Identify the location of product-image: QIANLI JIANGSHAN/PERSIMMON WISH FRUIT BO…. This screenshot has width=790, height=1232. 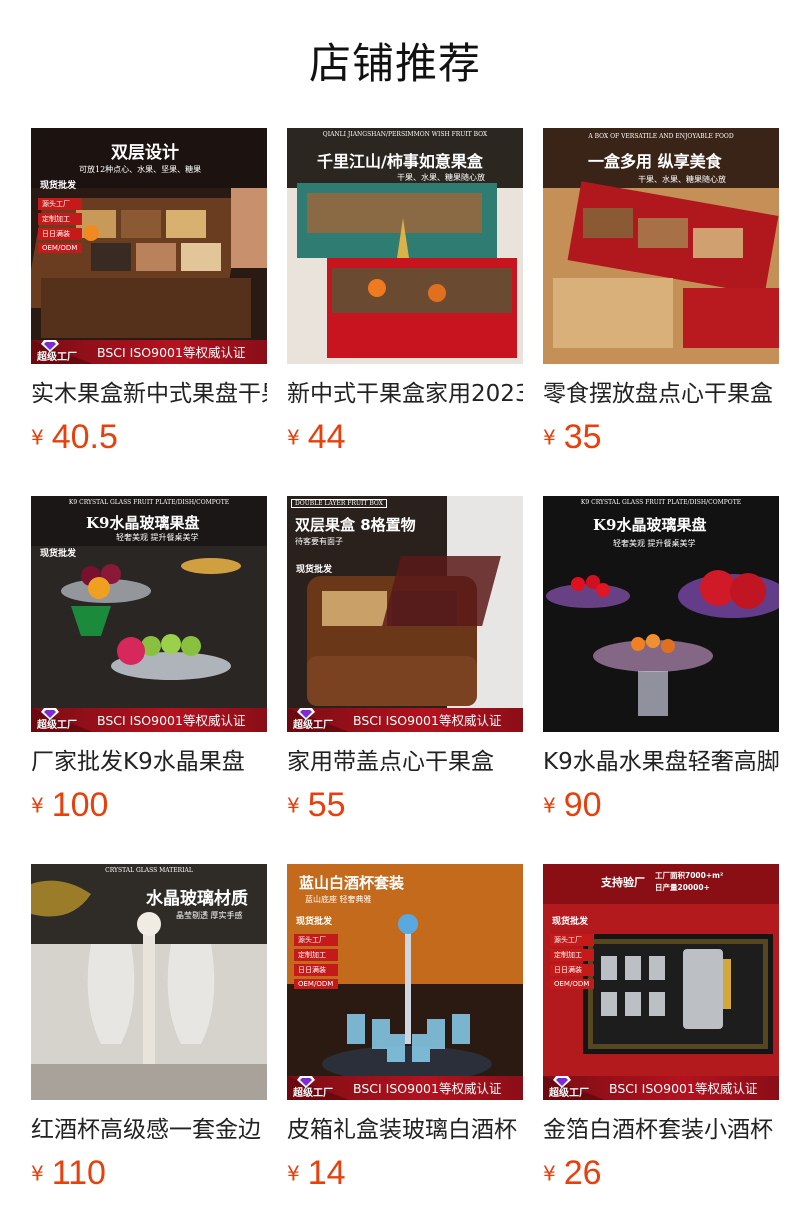
(405, 246).